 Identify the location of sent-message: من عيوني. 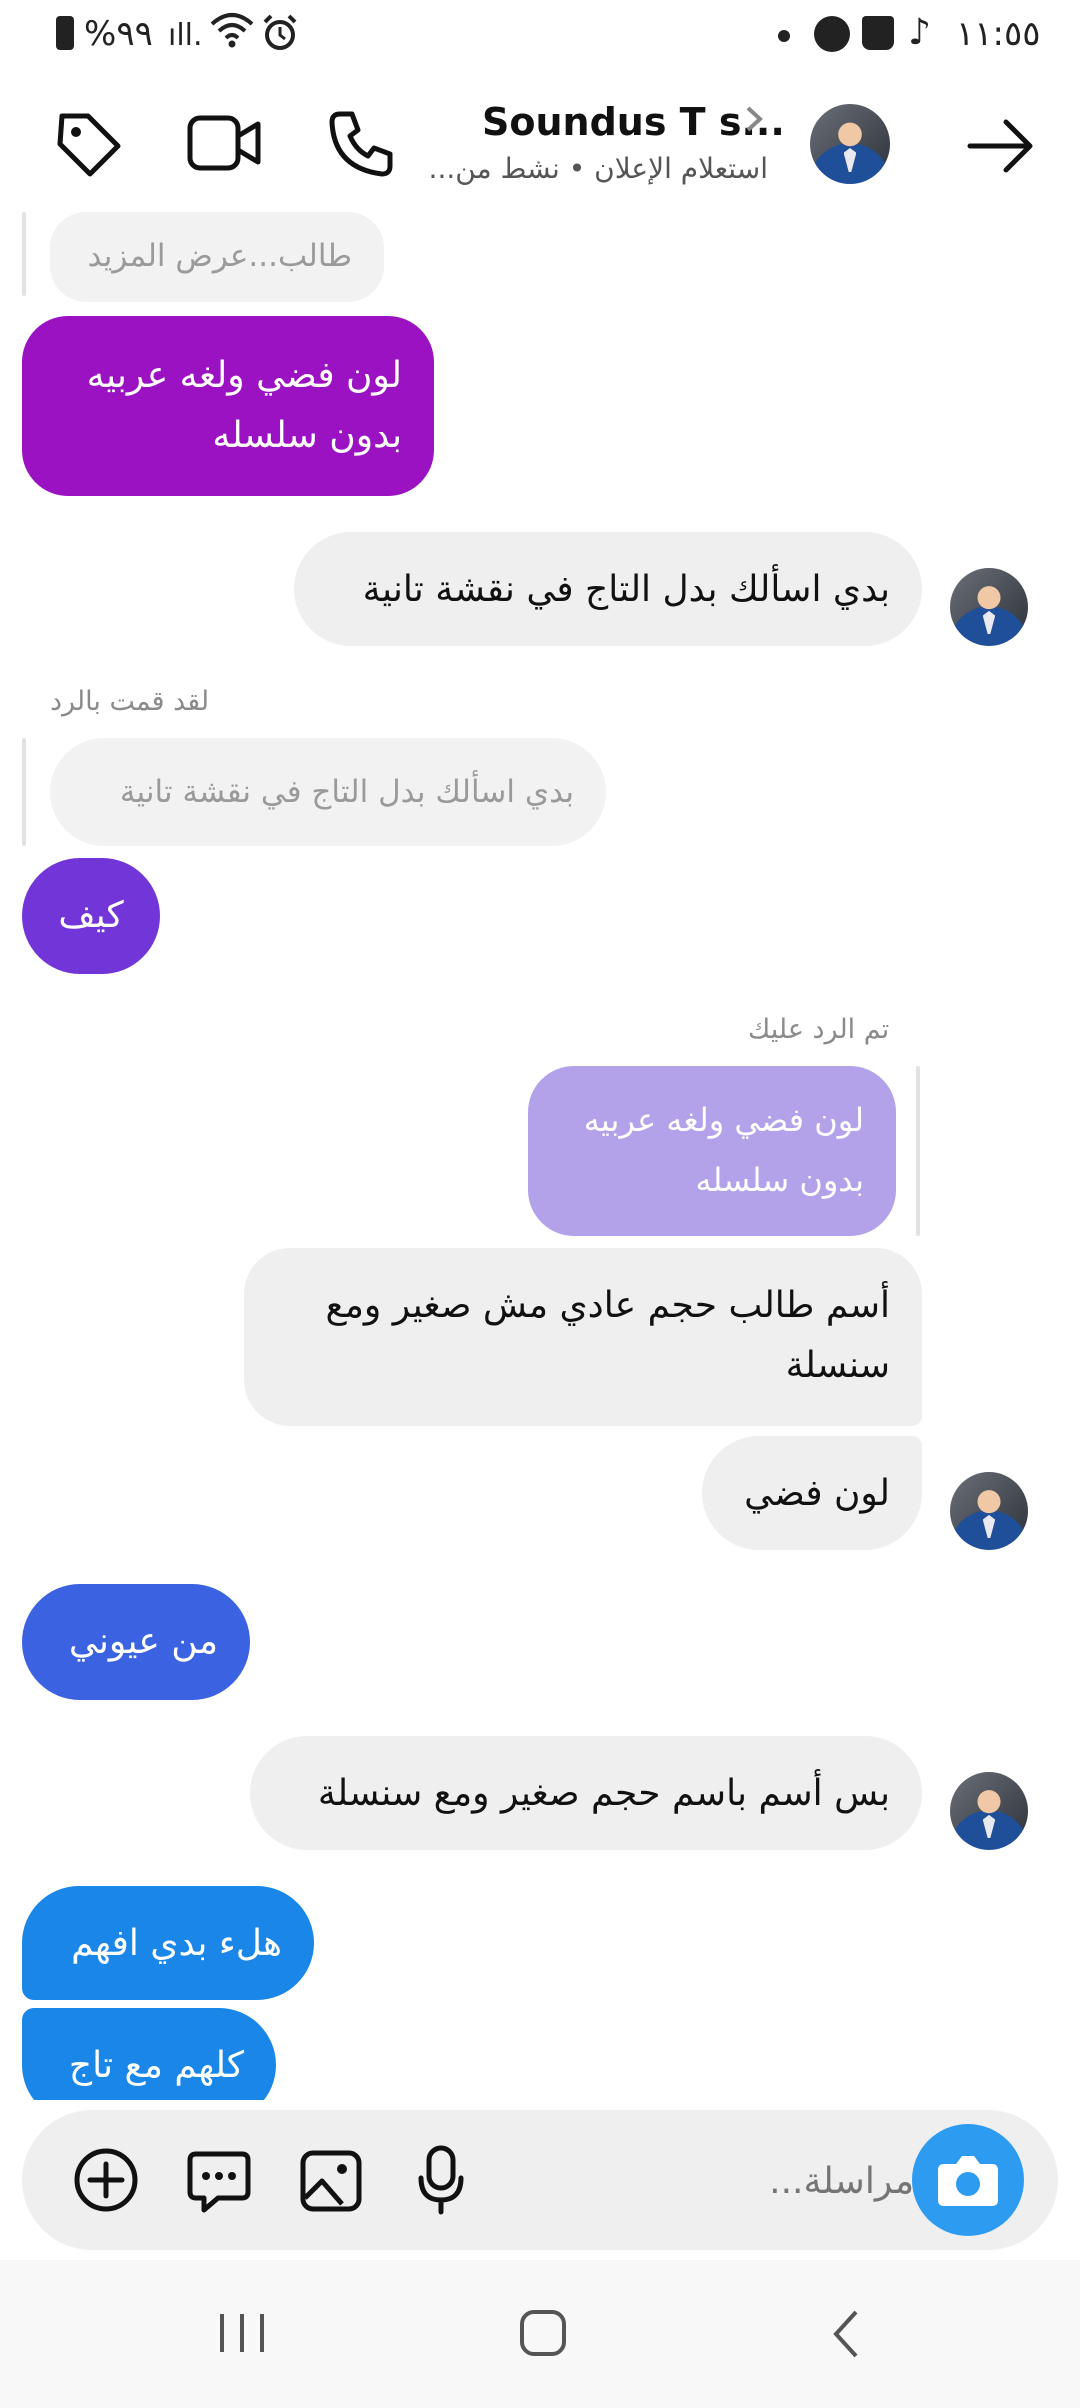
(136, 1642).